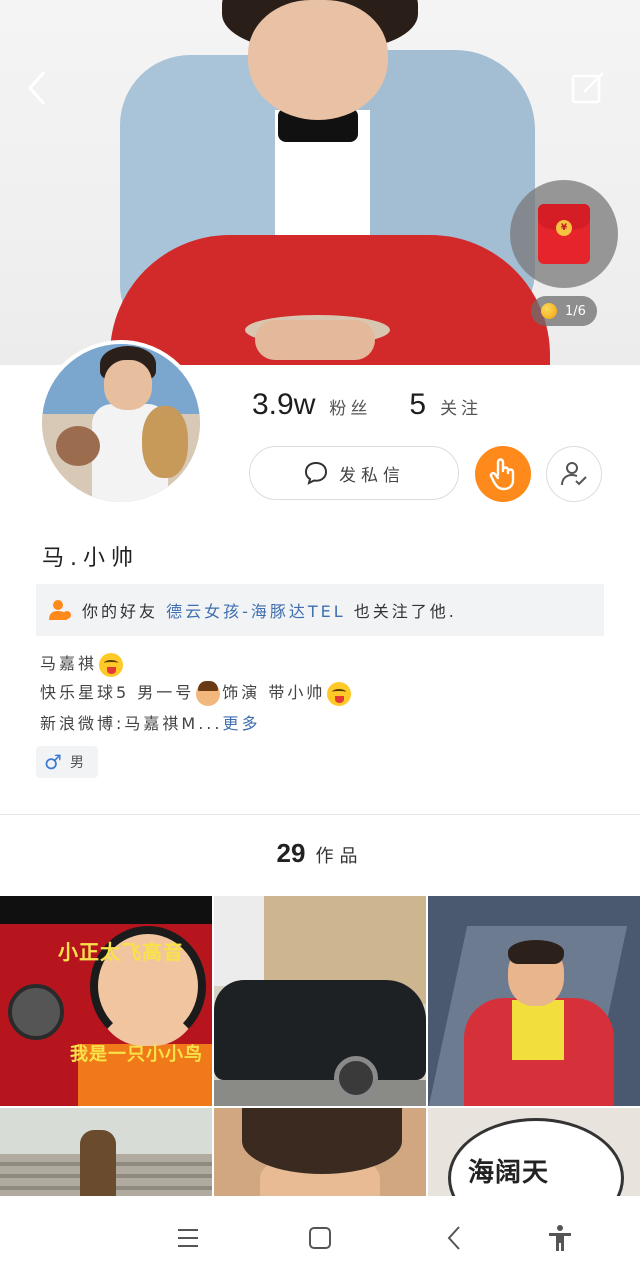 The height and width of the screenshot is (1280, 640). I want to click on avatar, so click(121, 423).